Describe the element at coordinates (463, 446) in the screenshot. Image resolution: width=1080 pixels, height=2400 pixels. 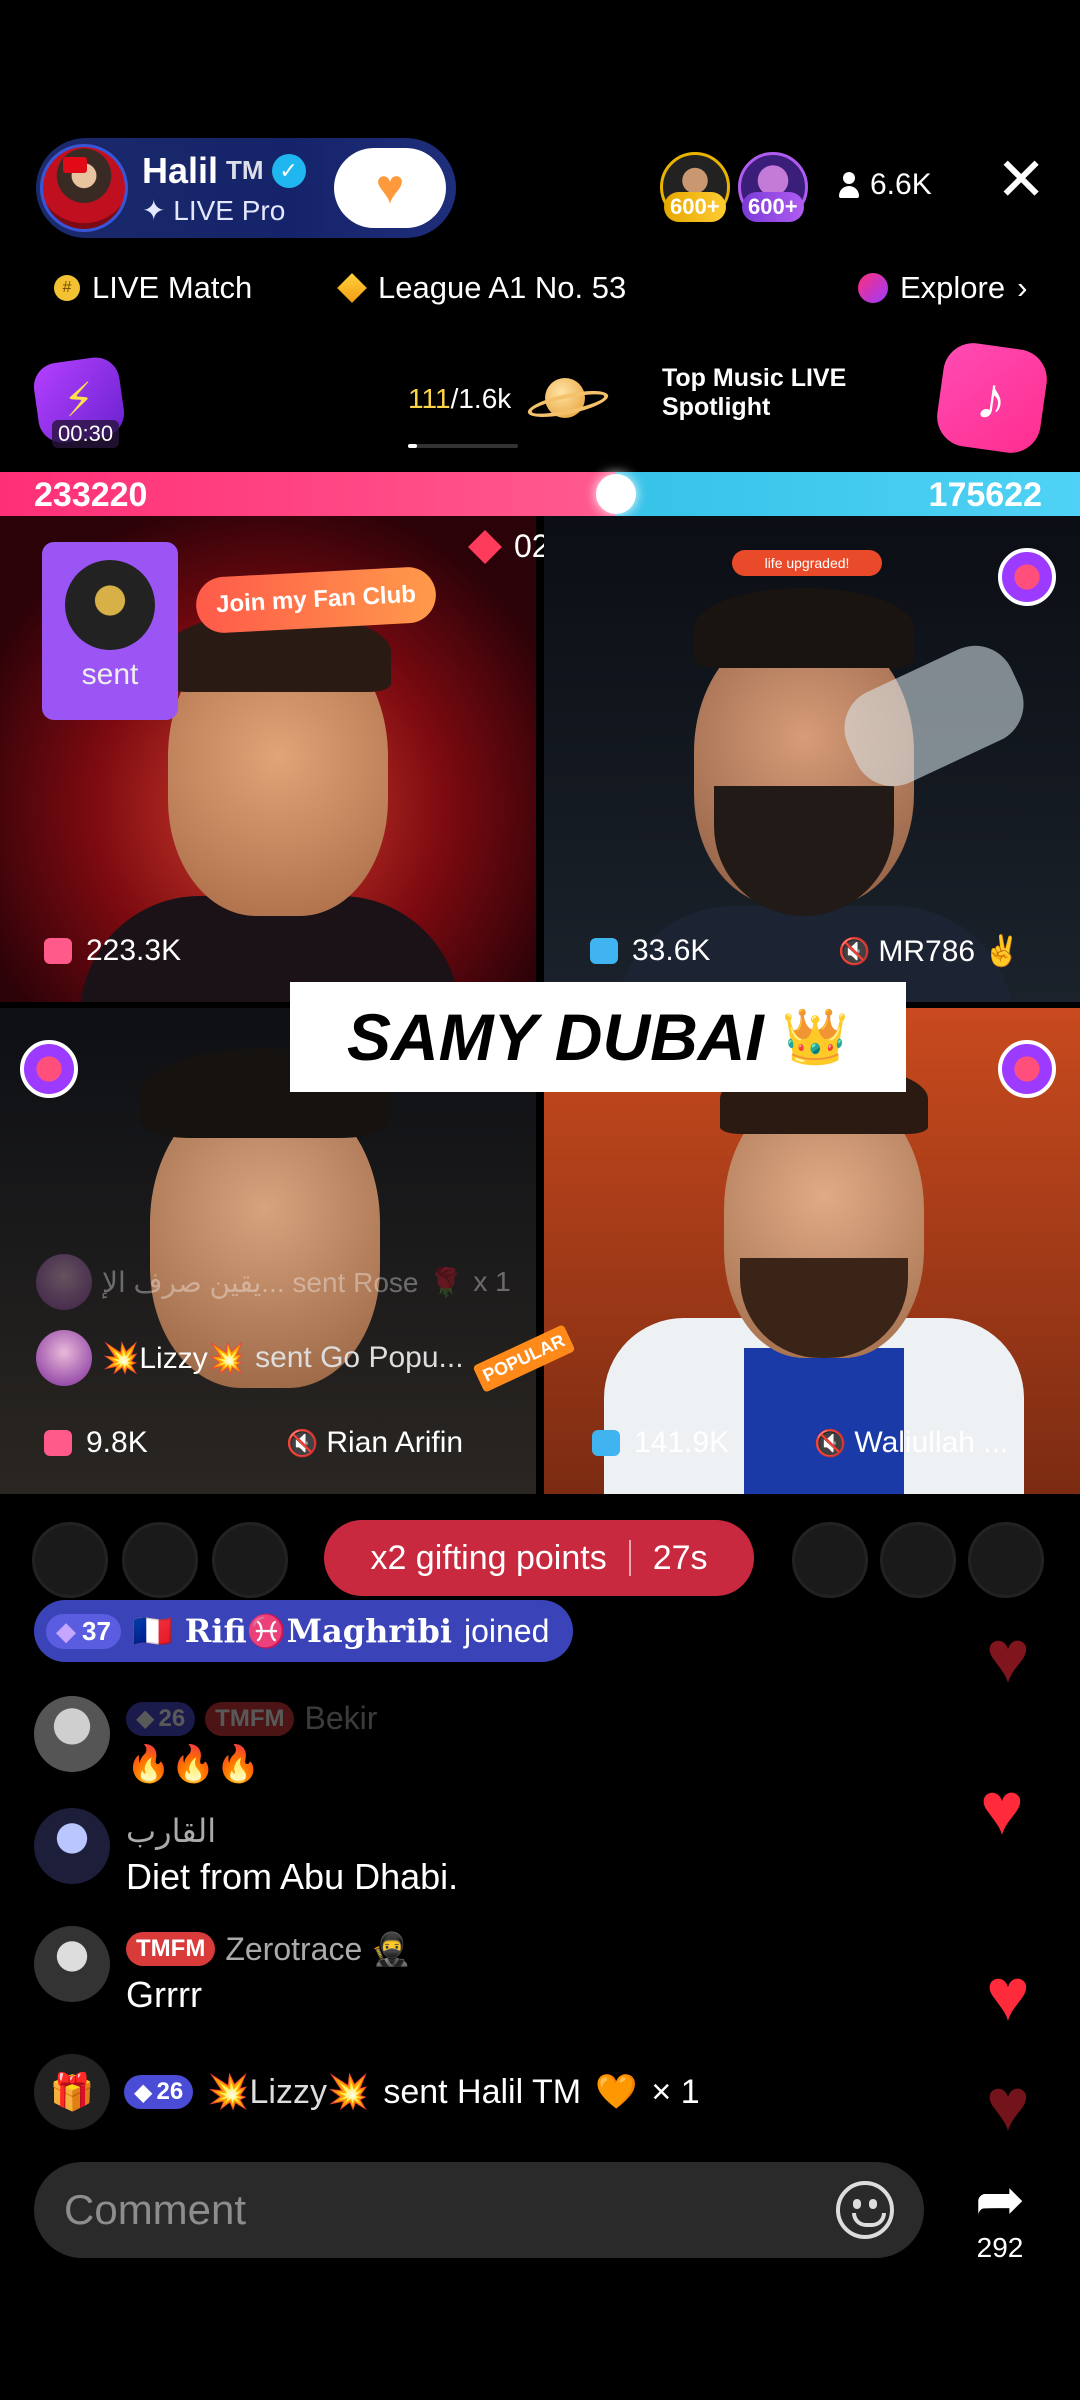
I see `rank-progress-bar` at that location.